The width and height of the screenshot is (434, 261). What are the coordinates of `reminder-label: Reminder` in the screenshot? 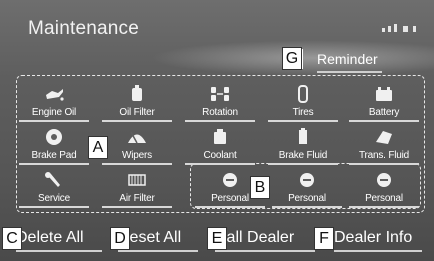 It's located at (347, 59).